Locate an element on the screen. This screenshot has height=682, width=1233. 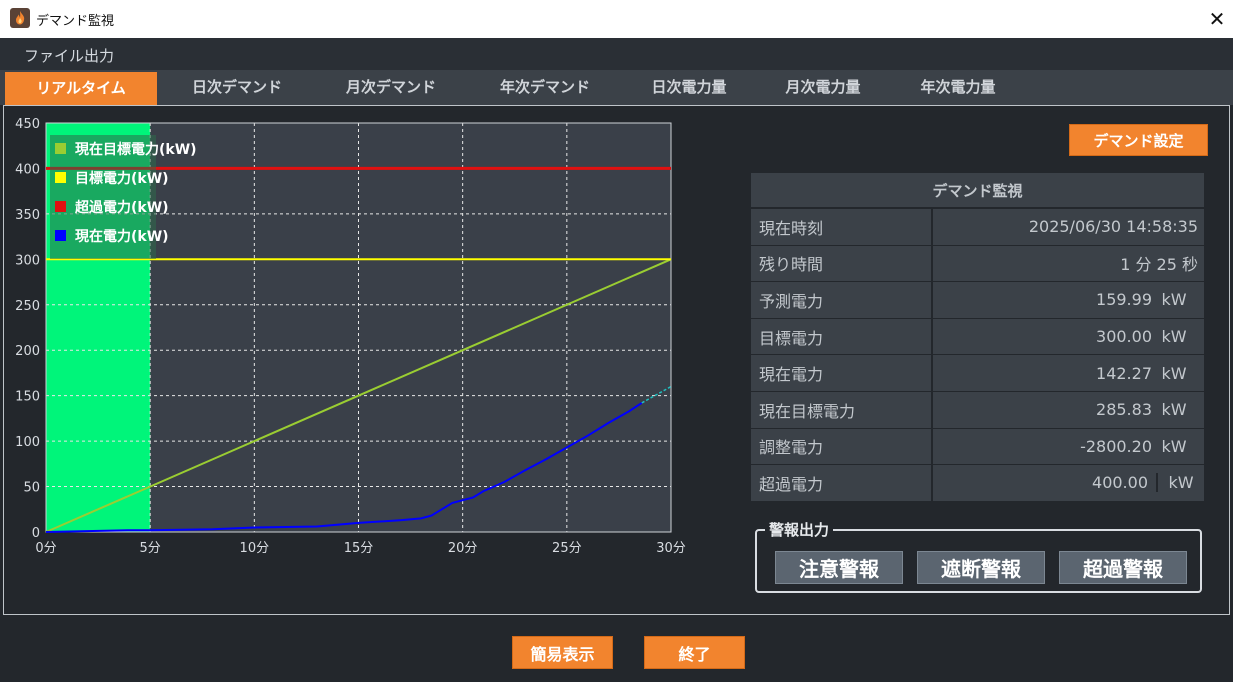
row-label-adjust-power: 調整電力 is located at coordinates (842, 446).